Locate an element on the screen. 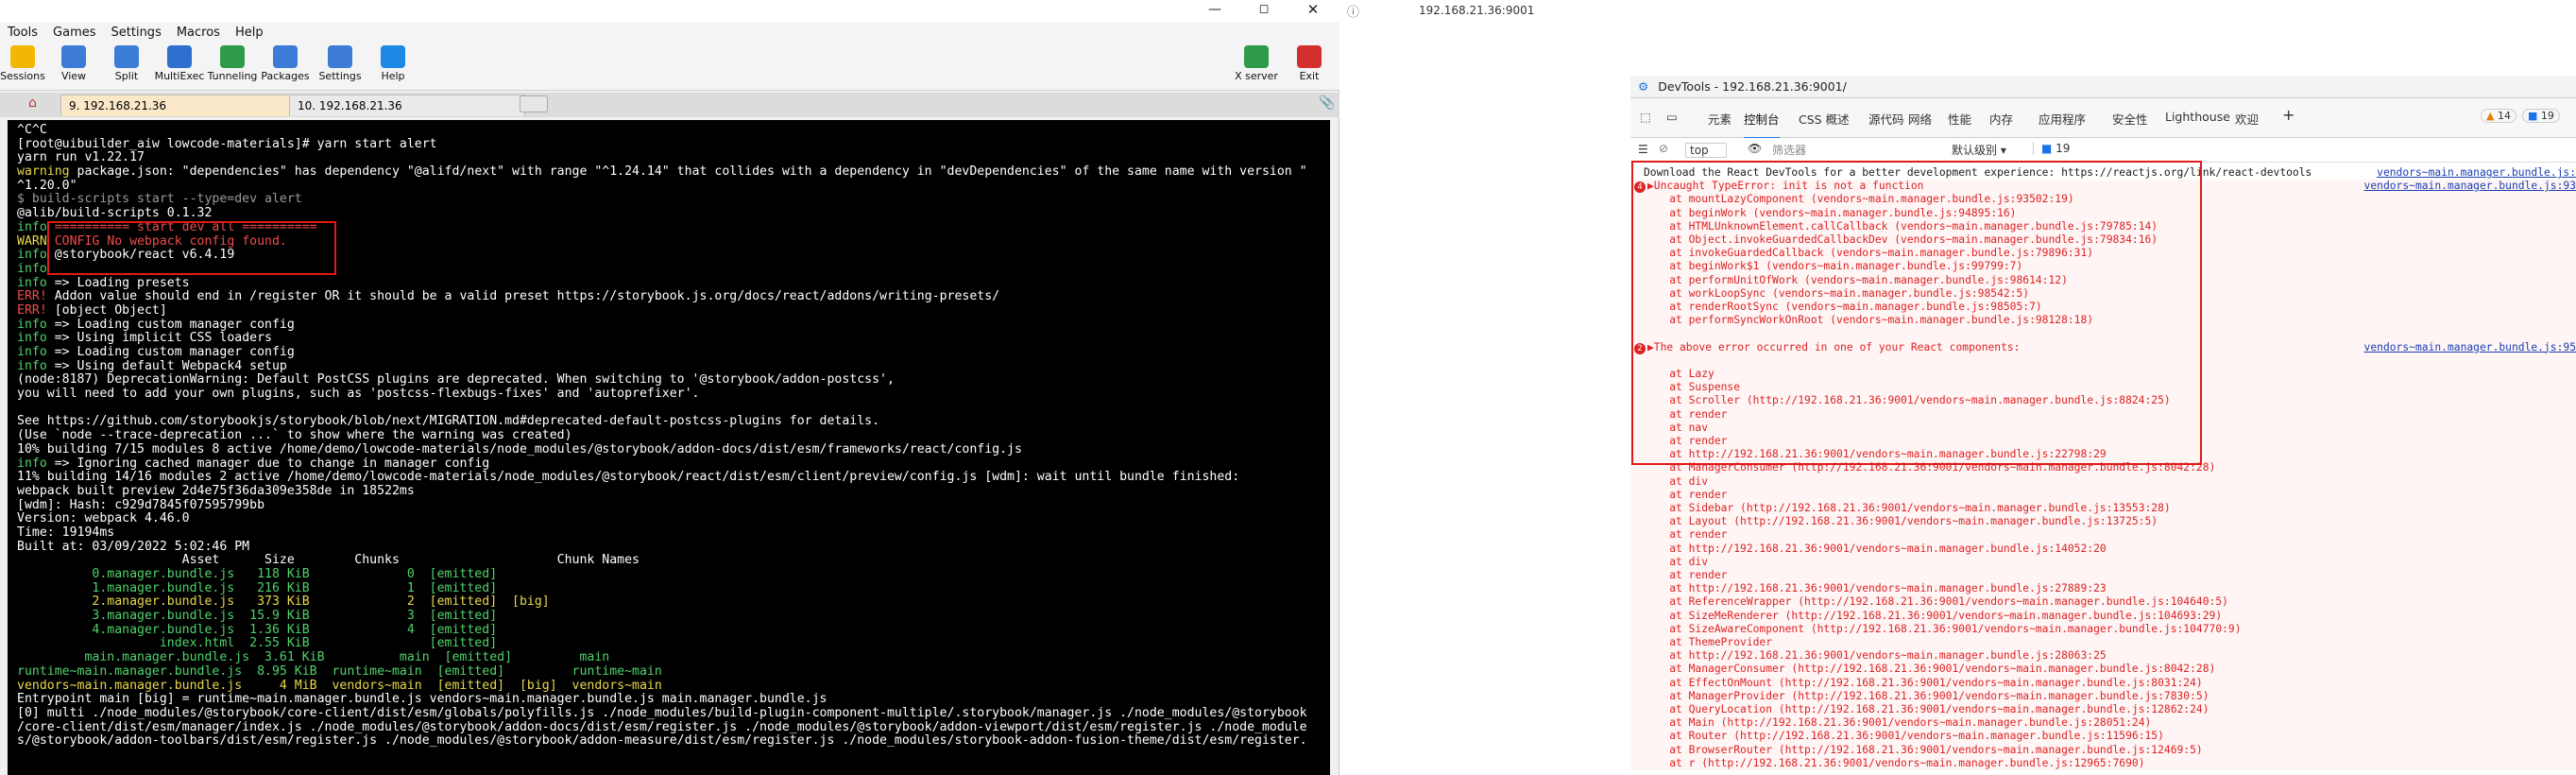  split-button: Split is located at coordinates (127, 62).